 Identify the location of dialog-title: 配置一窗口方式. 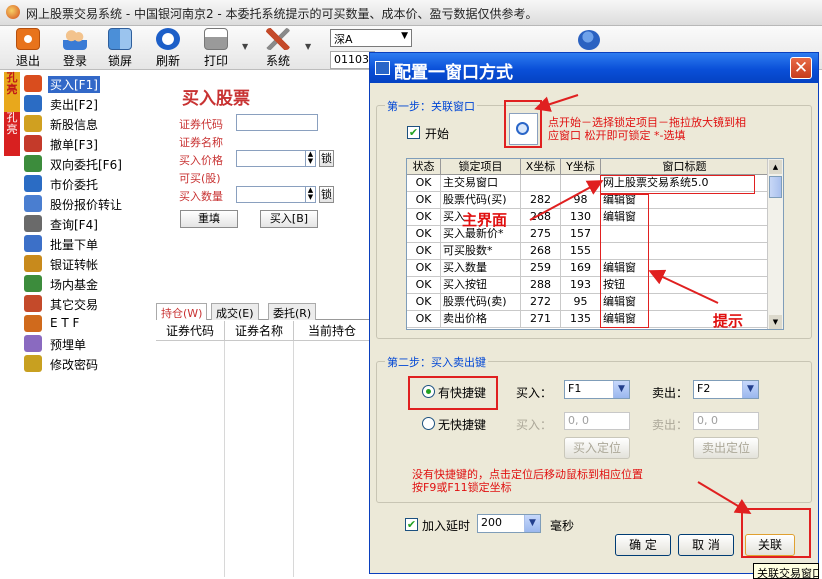
(453, 73).